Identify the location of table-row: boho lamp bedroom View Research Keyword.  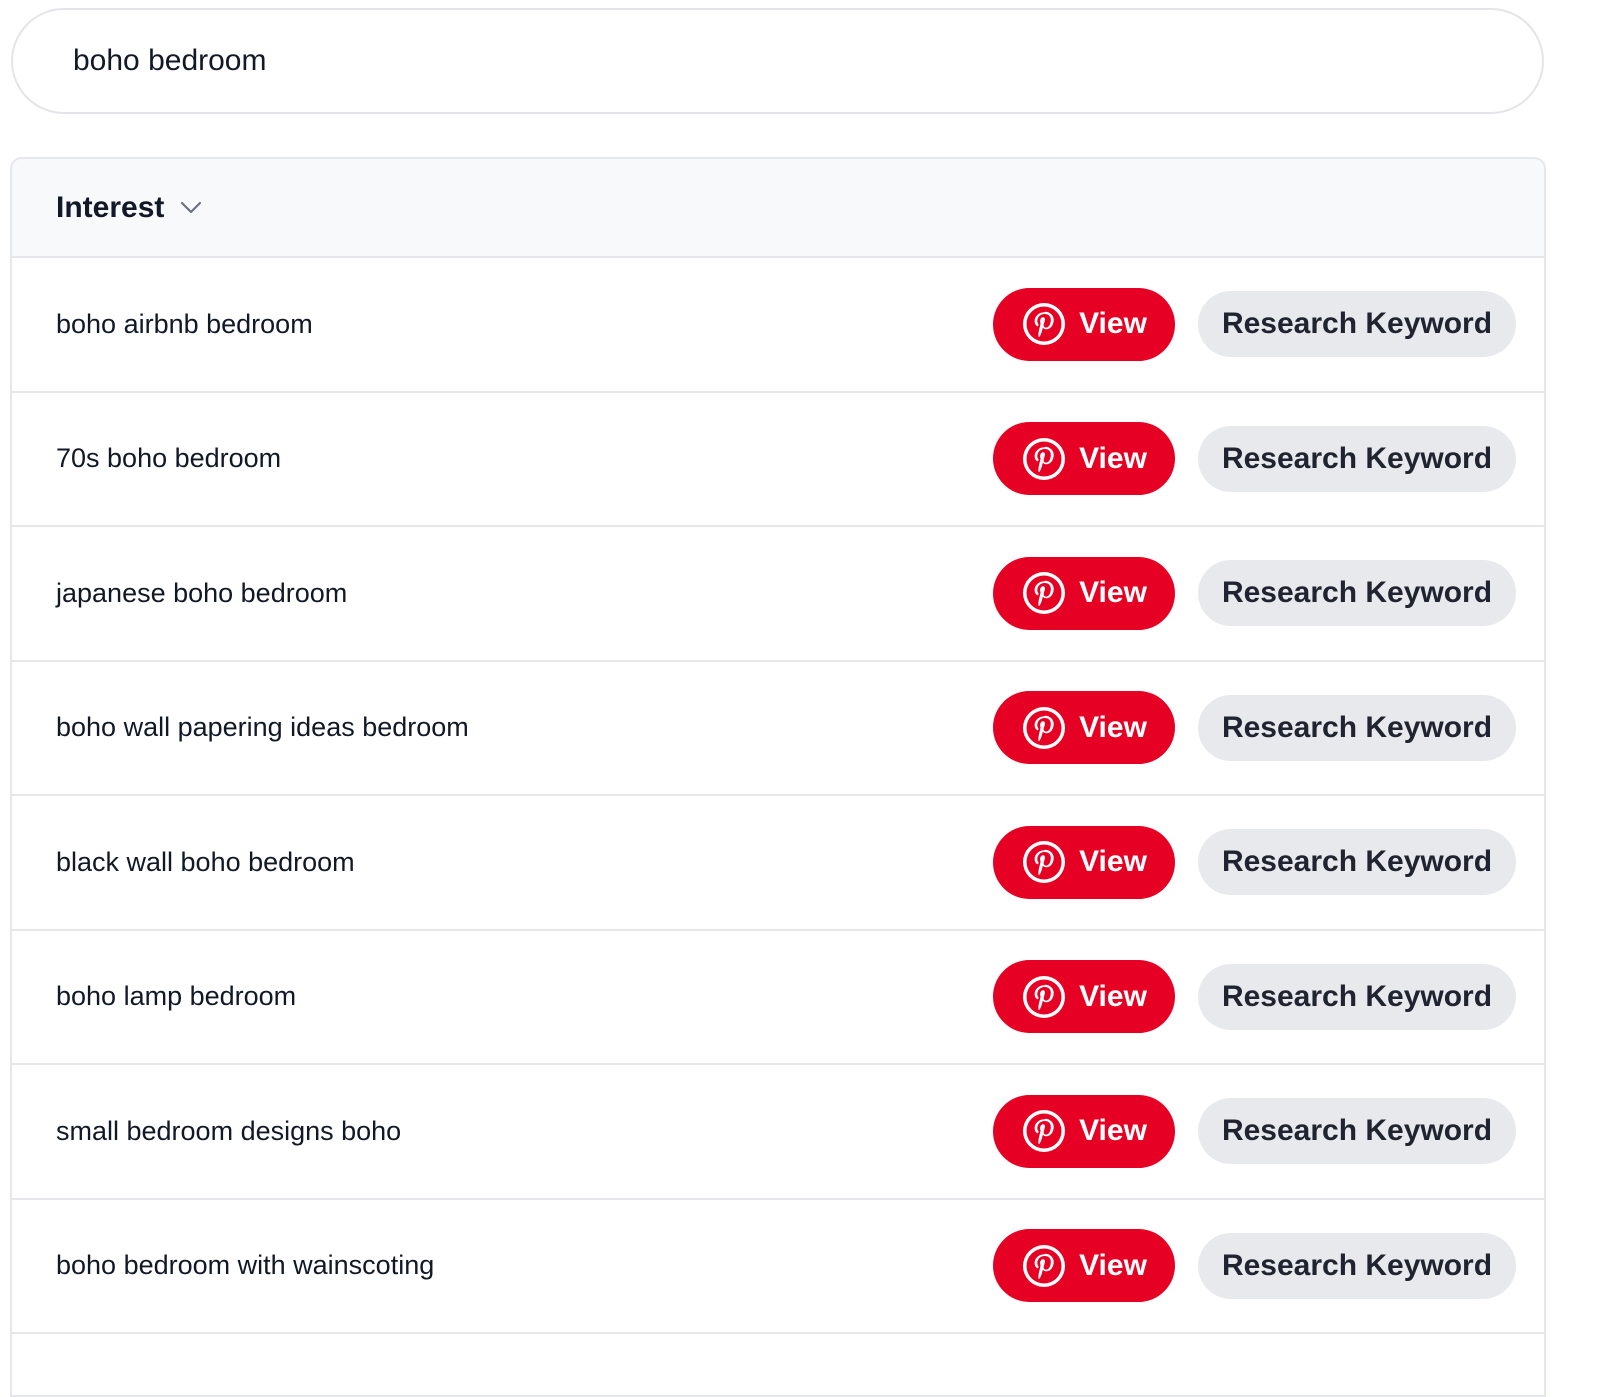
(778, 998).